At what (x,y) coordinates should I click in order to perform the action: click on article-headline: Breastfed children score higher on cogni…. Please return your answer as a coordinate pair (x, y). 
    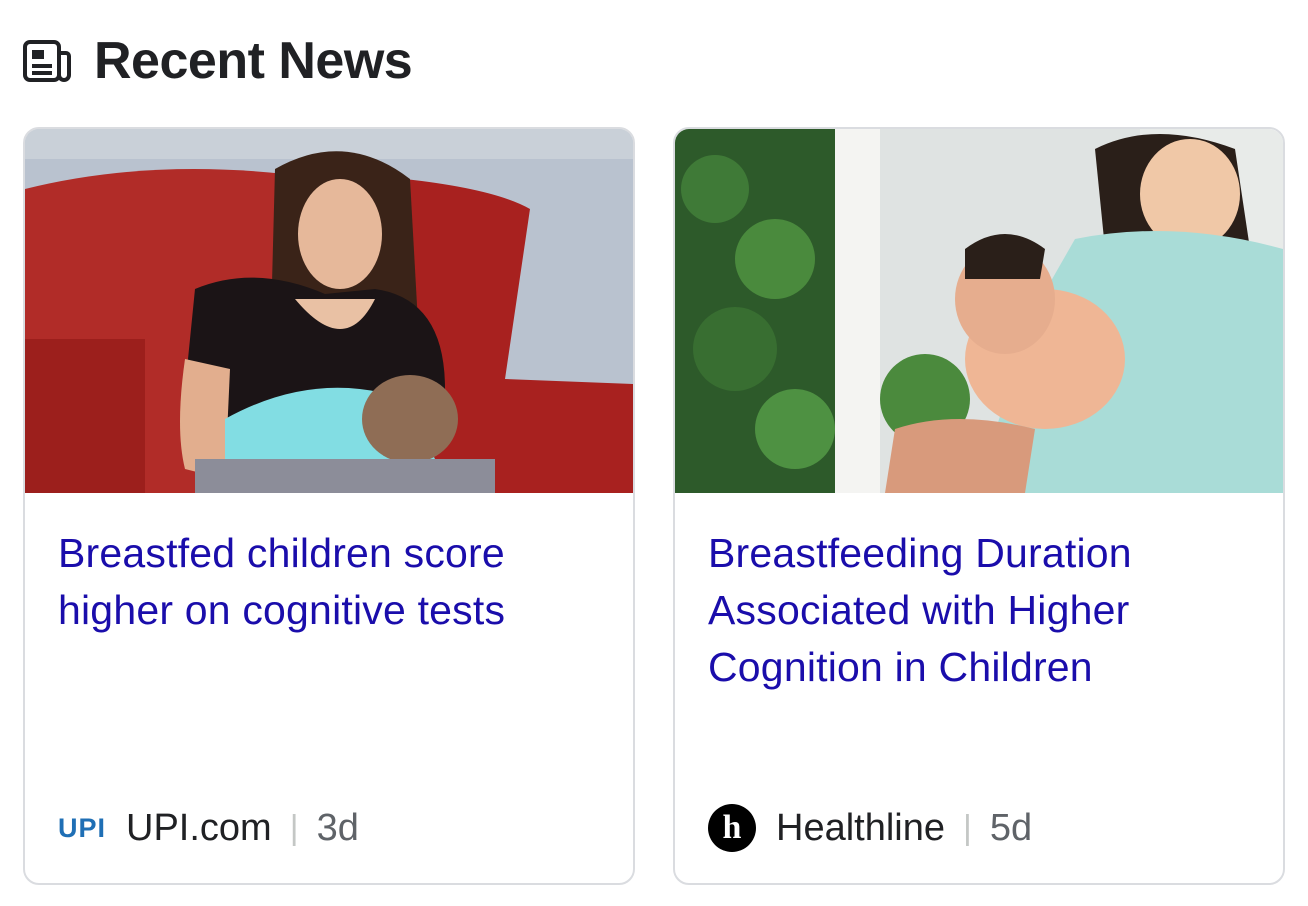
    Looking at the image, I should click on (332, 582).